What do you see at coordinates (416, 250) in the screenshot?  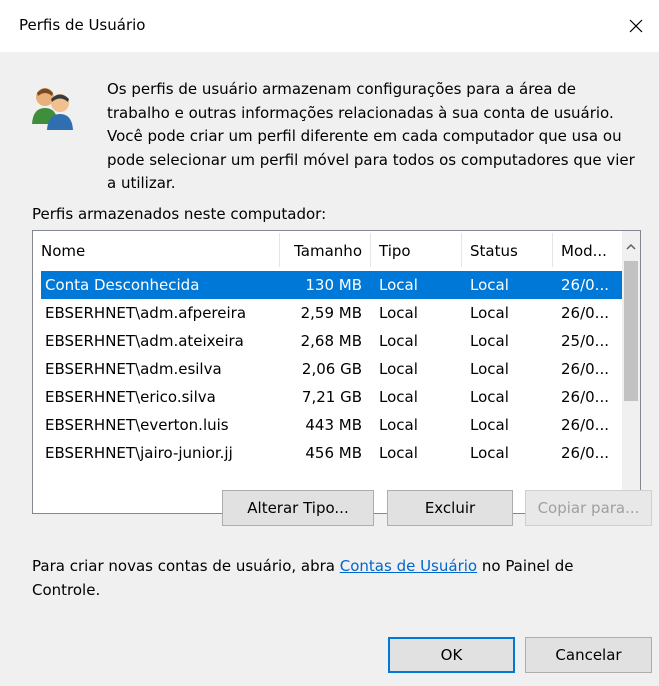 I see `column-header-tipo: Tipo` at bounding box center [416, 250].